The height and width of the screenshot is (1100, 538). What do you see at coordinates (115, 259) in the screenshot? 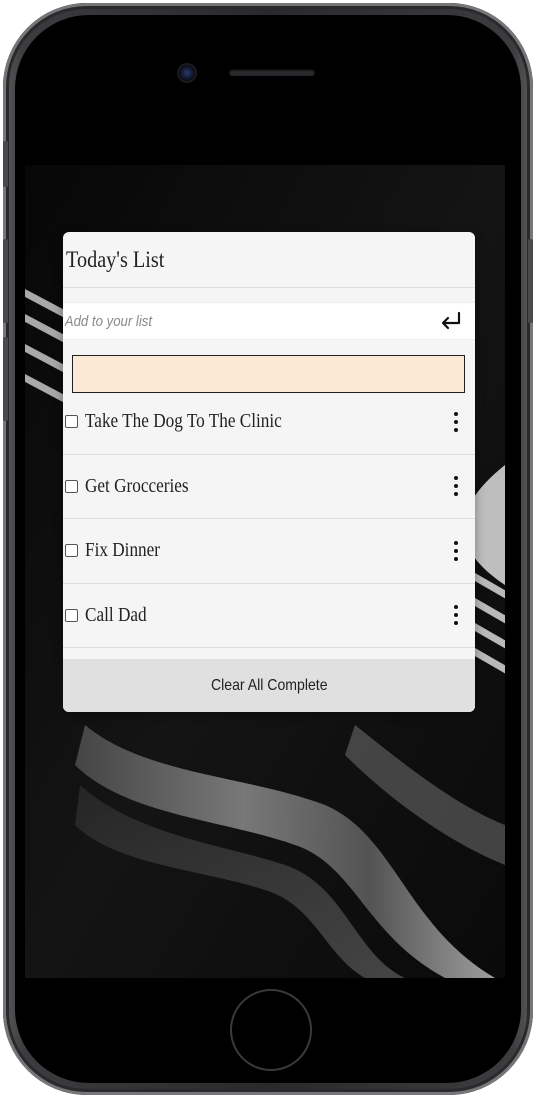
I see `list-title: Today's List` at bounding box center [115, 259].